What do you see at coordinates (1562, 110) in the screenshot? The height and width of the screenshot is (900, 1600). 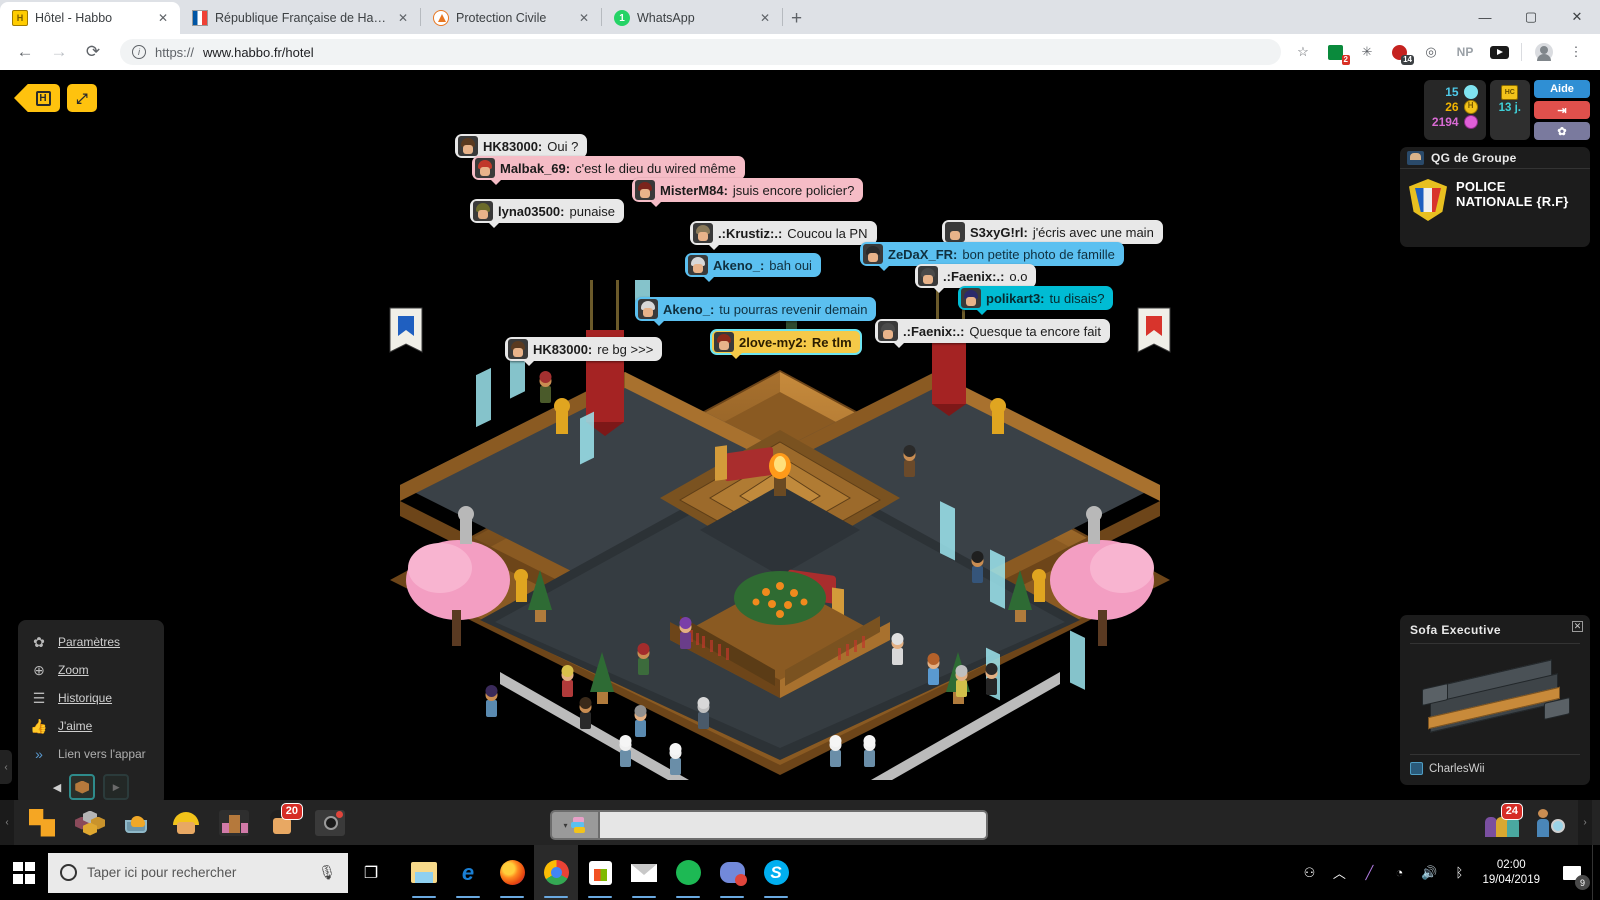 I see `logout-button: ⇥` at bounding box center [1562, 110].